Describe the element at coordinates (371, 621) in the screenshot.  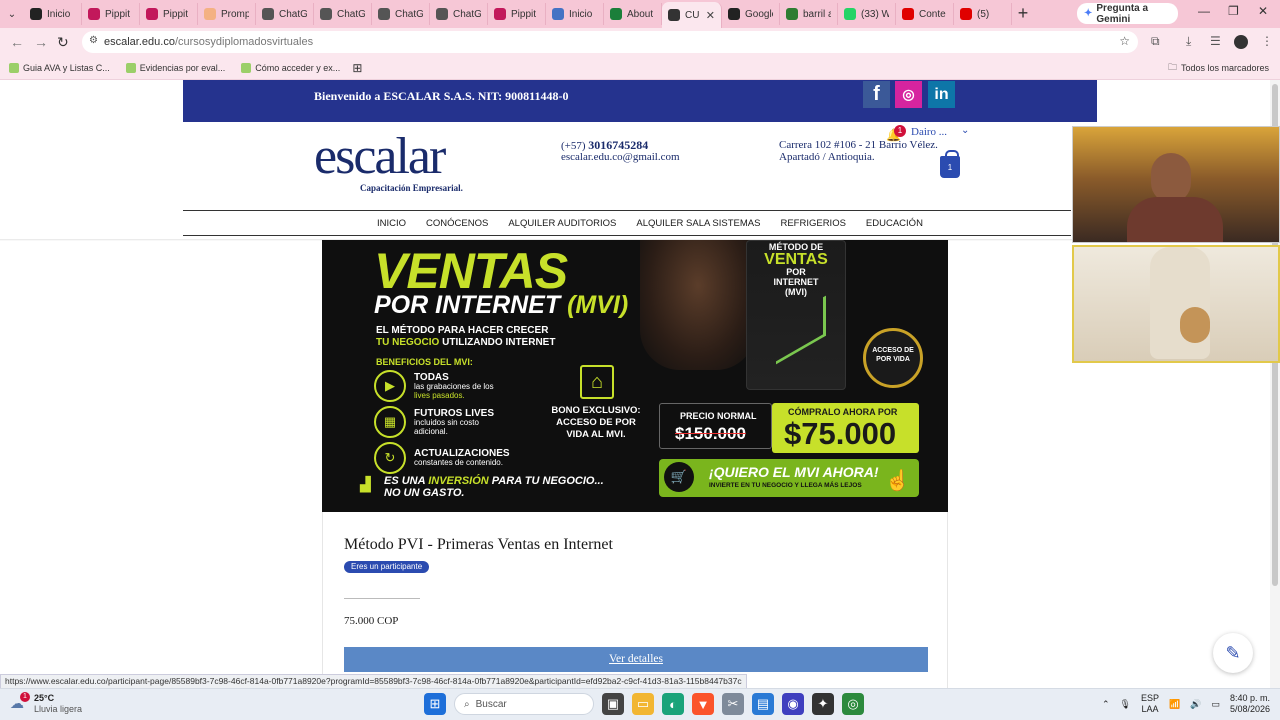
I see `product-price: 75.000 COP` at that location.